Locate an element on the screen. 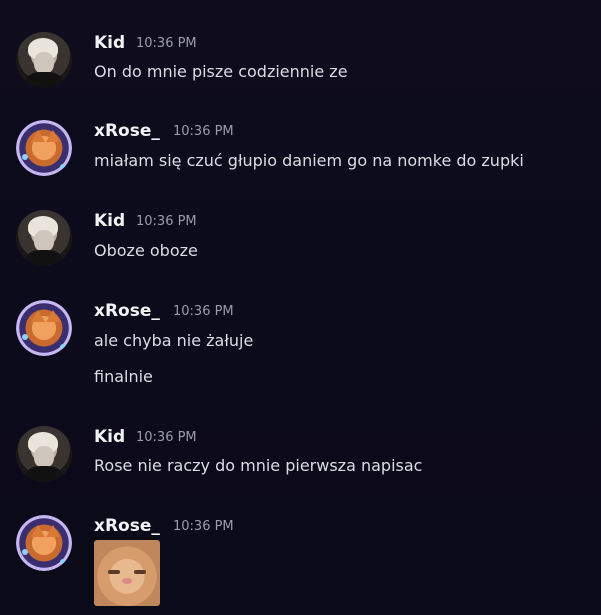 This screenshot has height=615, width=601. message-text: ale chyba nie żałuje is located at coordinates (174, 340).